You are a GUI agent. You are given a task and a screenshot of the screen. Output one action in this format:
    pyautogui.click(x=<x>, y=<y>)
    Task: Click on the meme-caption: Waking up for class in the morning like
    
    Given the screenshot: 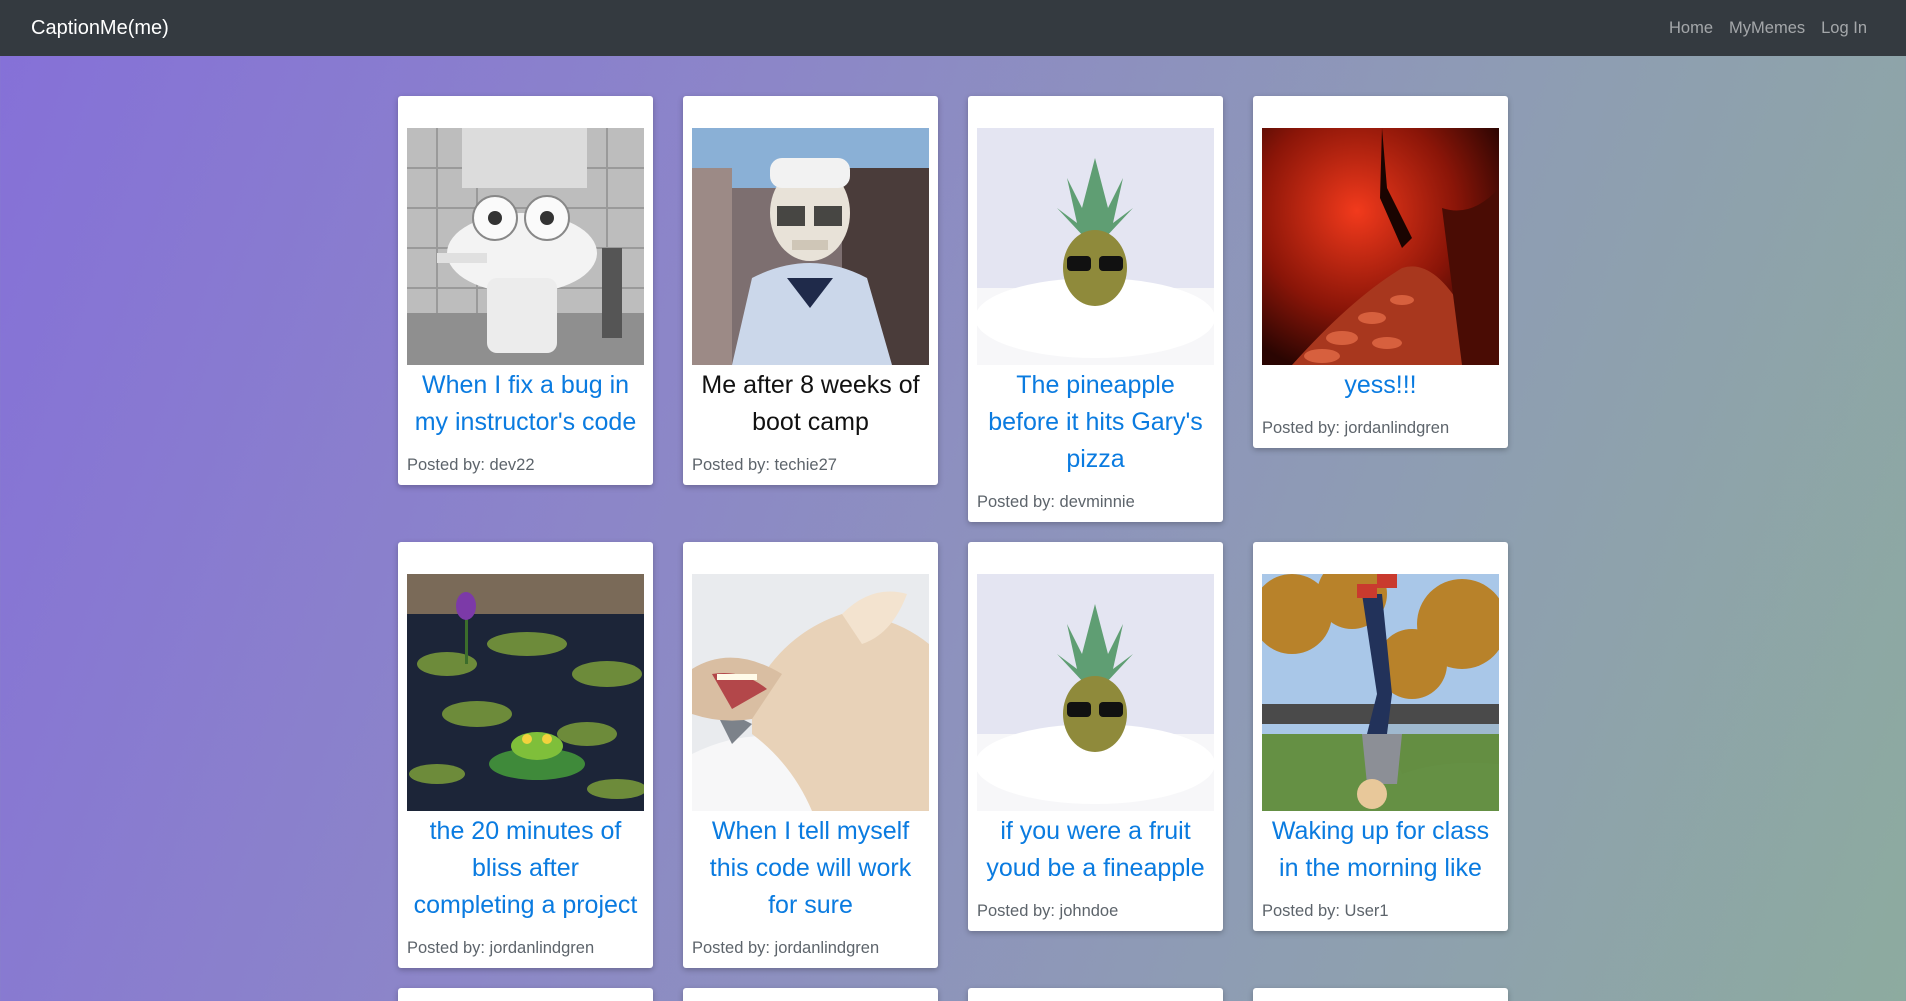 What is the action you would take?
    pyautogui.click(x=1380, y=850)
    